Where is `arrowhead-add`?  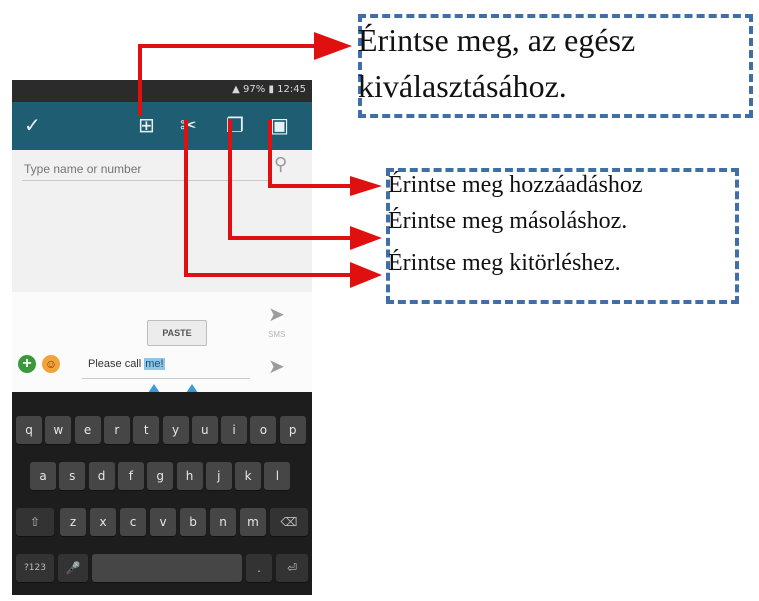
arrowhead-add is located at coordinates (366, 186).